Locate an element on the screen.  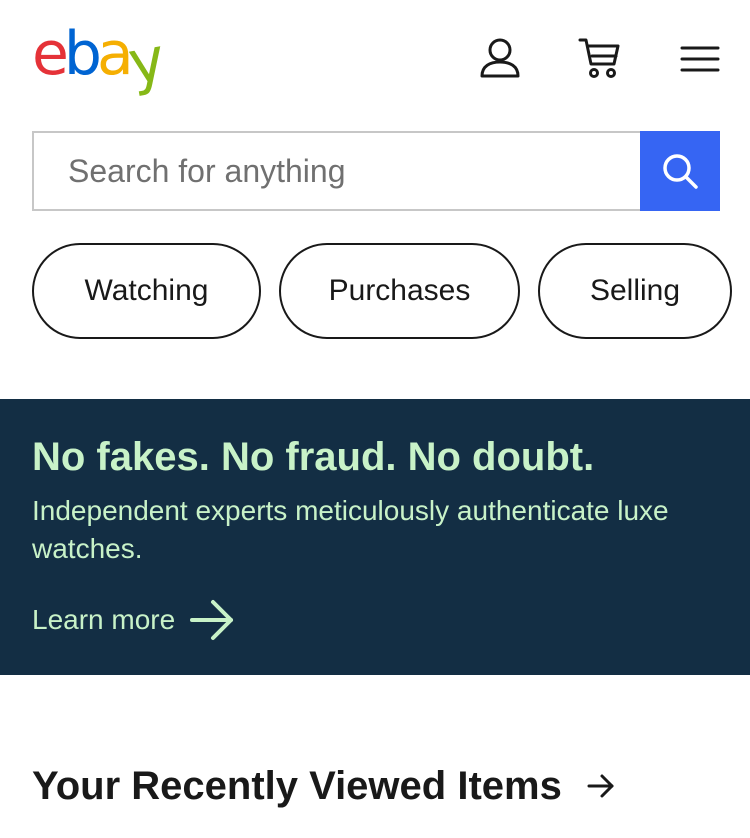
ebay-logo: ebay is located at coordinates (98, 59).